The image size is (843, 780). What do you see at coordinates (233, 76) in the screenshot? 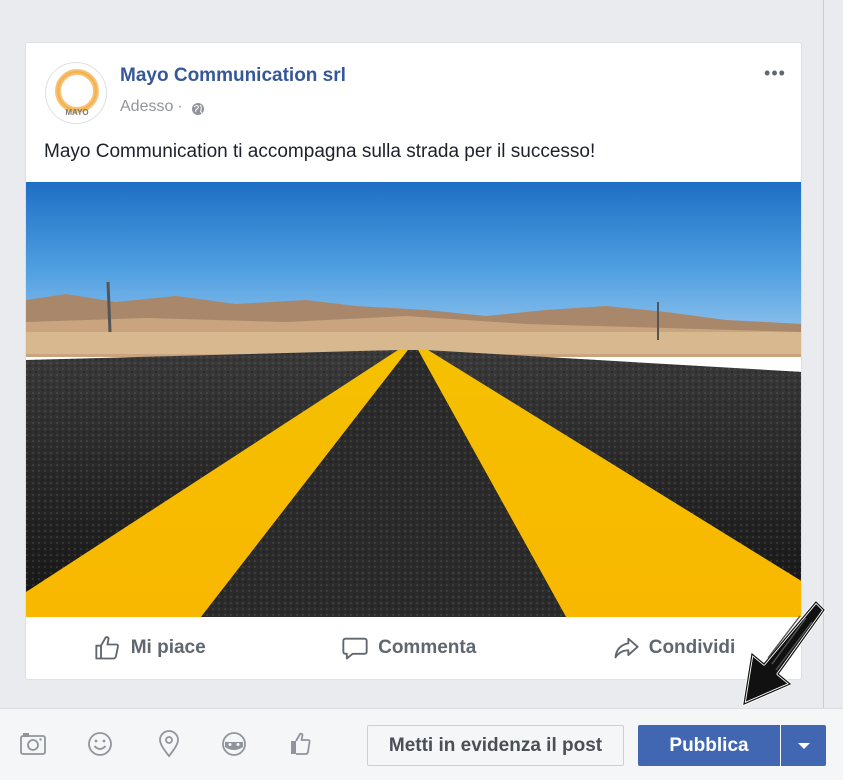
I see `page-name-link: Mayo Communication srl` at bounding box center [233, 76].